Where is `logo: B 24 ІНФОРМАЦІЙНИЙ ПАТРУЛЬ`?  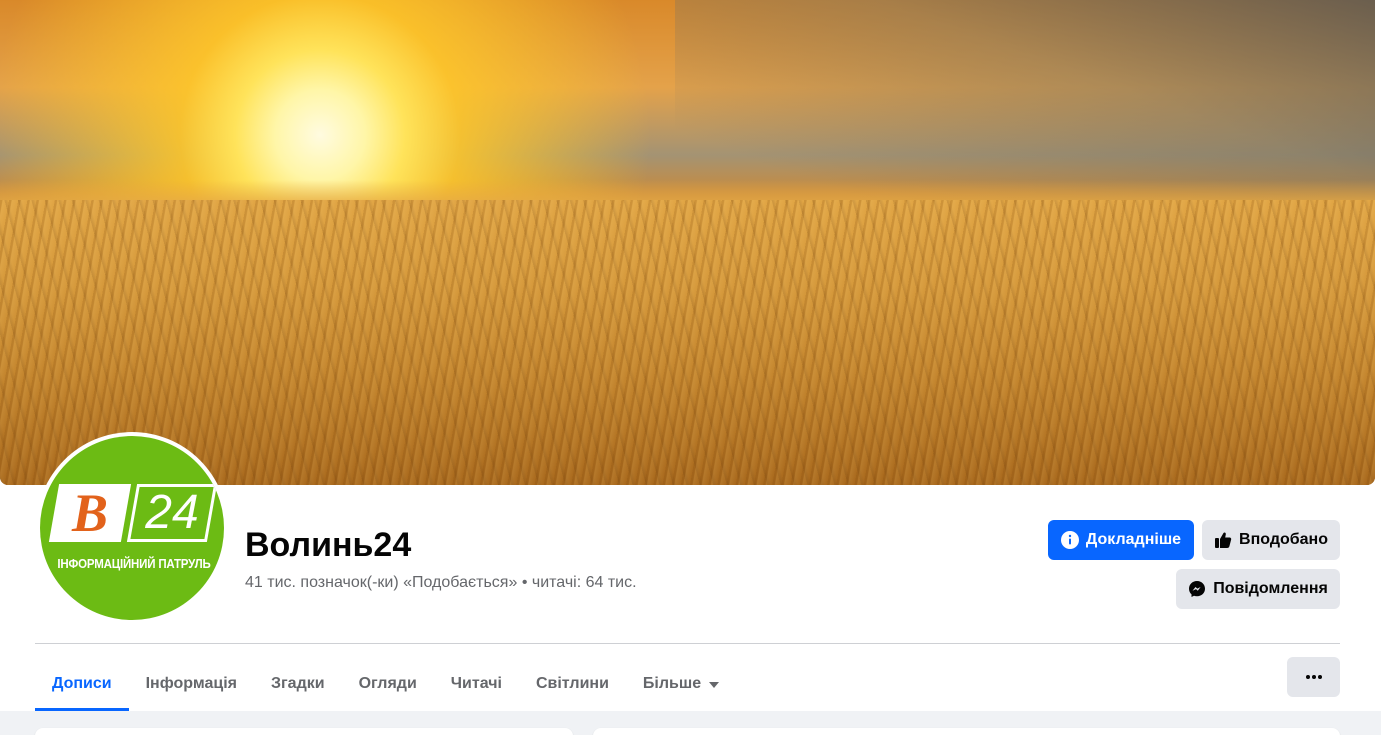
logo: B 24 ІНФОРМАЦІЙНИЙ ПАТРУЛЬ is located at coordinates (132, 528).